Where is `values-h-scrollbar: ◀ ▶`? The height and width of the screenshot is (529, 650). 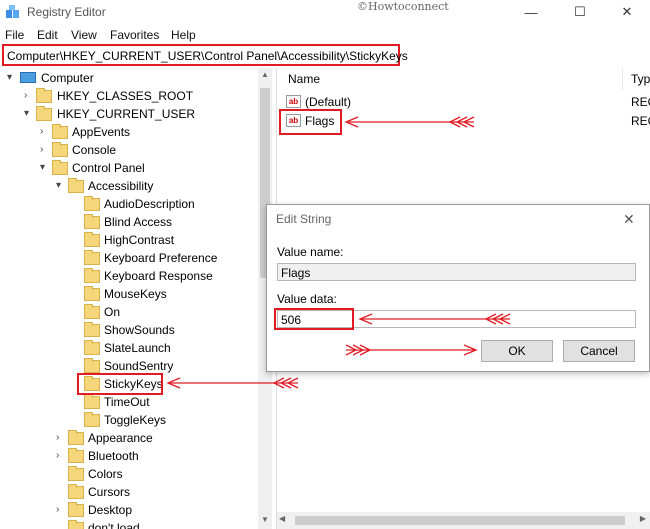 values-h-scrollbar: ◀ ▶ is located at coordinates (463, 520).